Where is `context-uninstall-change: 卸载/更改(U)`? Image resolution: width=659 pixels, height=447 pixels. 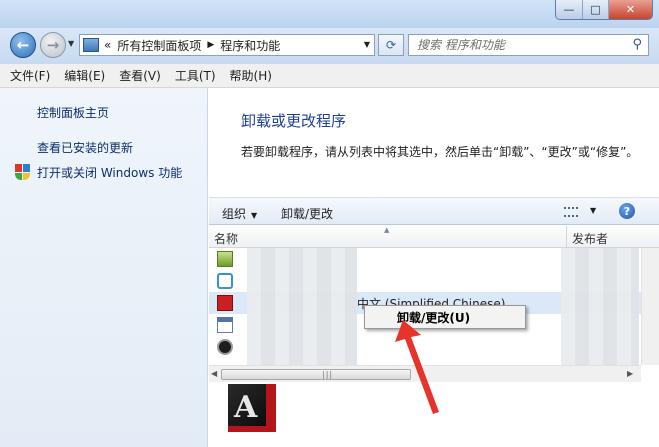
context-uninstall-change: 卸载/更改(U) is located at coordinates (445, 317).